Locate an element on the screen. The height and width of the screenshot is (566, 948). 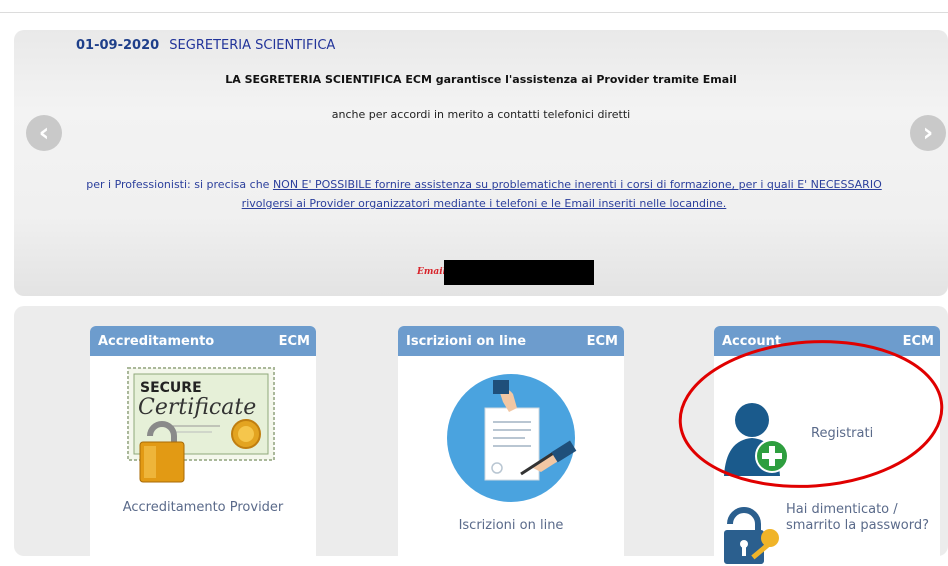
redacted-email is located at coordinates (519, 272).